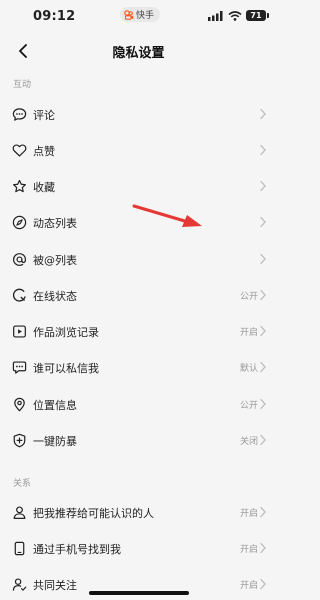  Describe the element at coordinates (19, 584) in the screenshot. I see `mutual-follow-icon` at that location.